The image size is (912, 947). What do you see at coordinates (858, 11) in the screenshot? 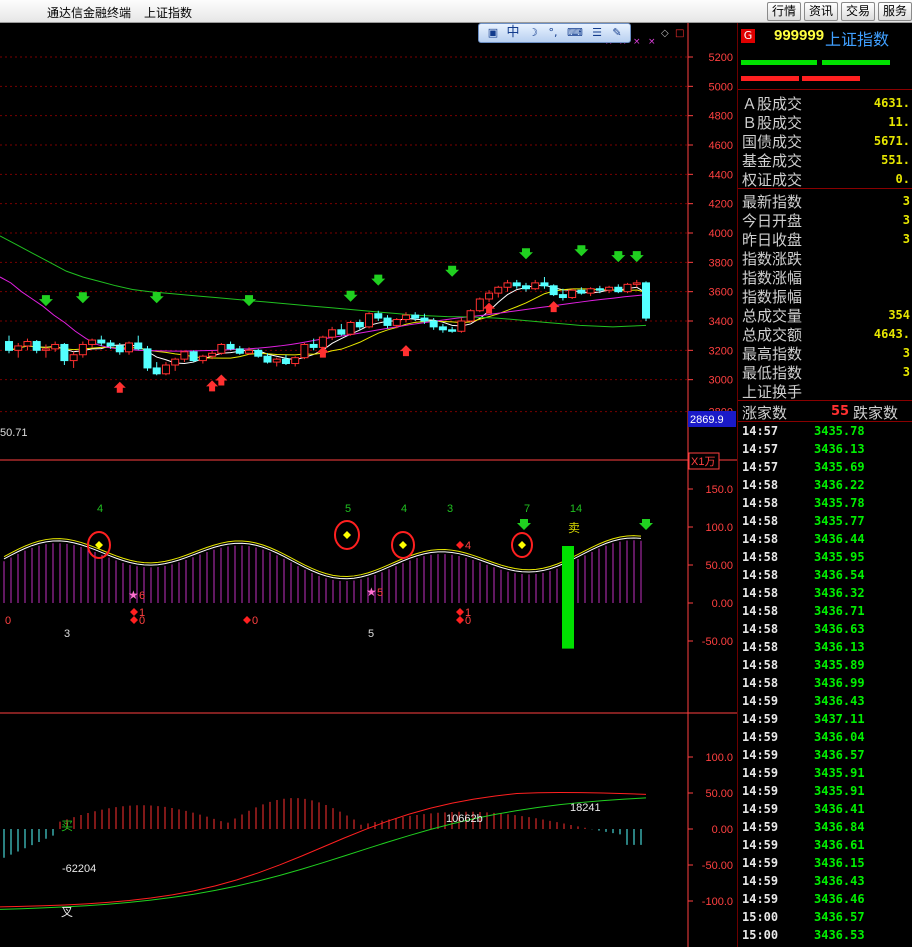
I see `menu-trade-button: 交易` at bounding box center [858, 11].